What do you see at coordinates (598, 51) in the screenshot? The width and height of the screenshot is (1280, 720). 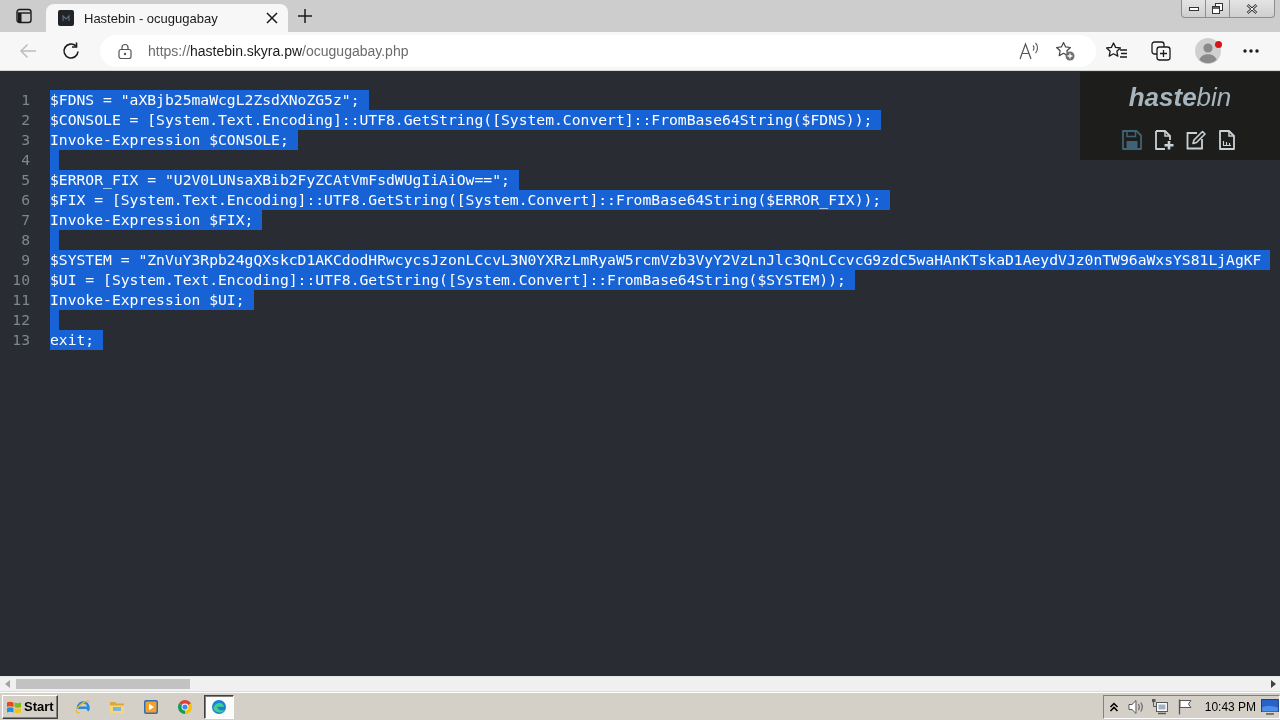 I see `address-bar: https://hastebin.skyra.pw/ocugugabay.php` at bounding box center [598, 51].